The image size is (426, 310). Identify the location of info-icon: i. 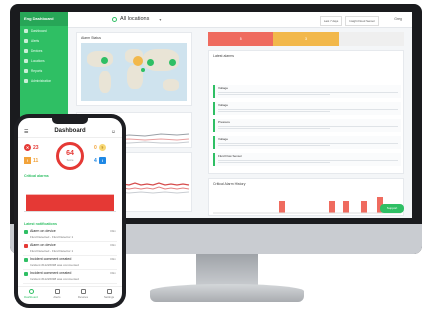
(102, 160).